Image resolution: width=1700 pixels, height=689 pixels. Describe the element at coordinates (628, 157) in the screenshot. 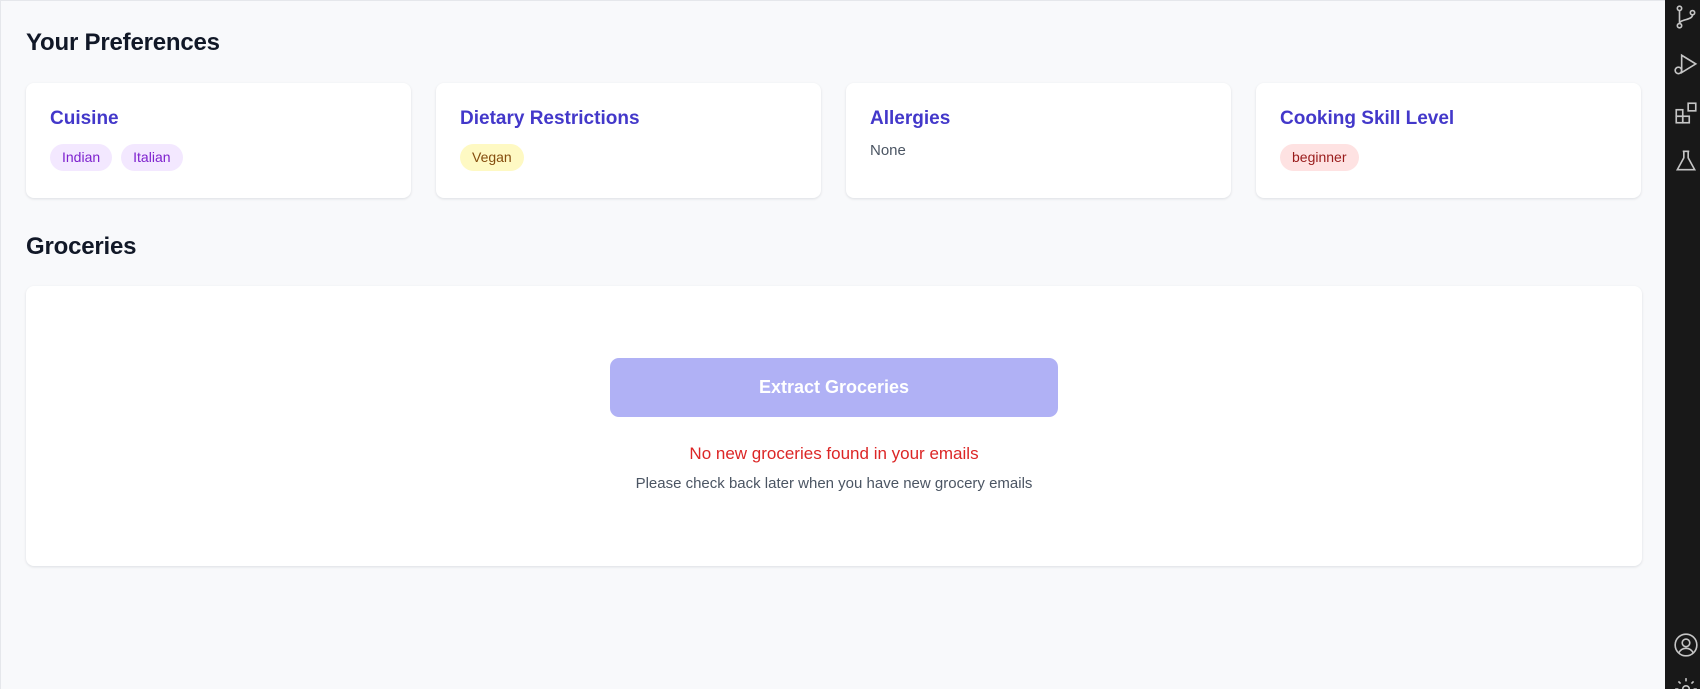

I see `dietary-tags: Vegan` at that location.